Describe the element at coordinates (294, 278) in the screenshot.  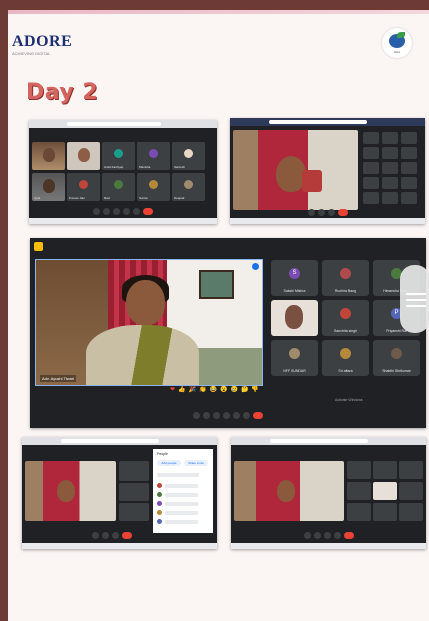
I see `participant-tile: S Sakshi Mishra` at that location.